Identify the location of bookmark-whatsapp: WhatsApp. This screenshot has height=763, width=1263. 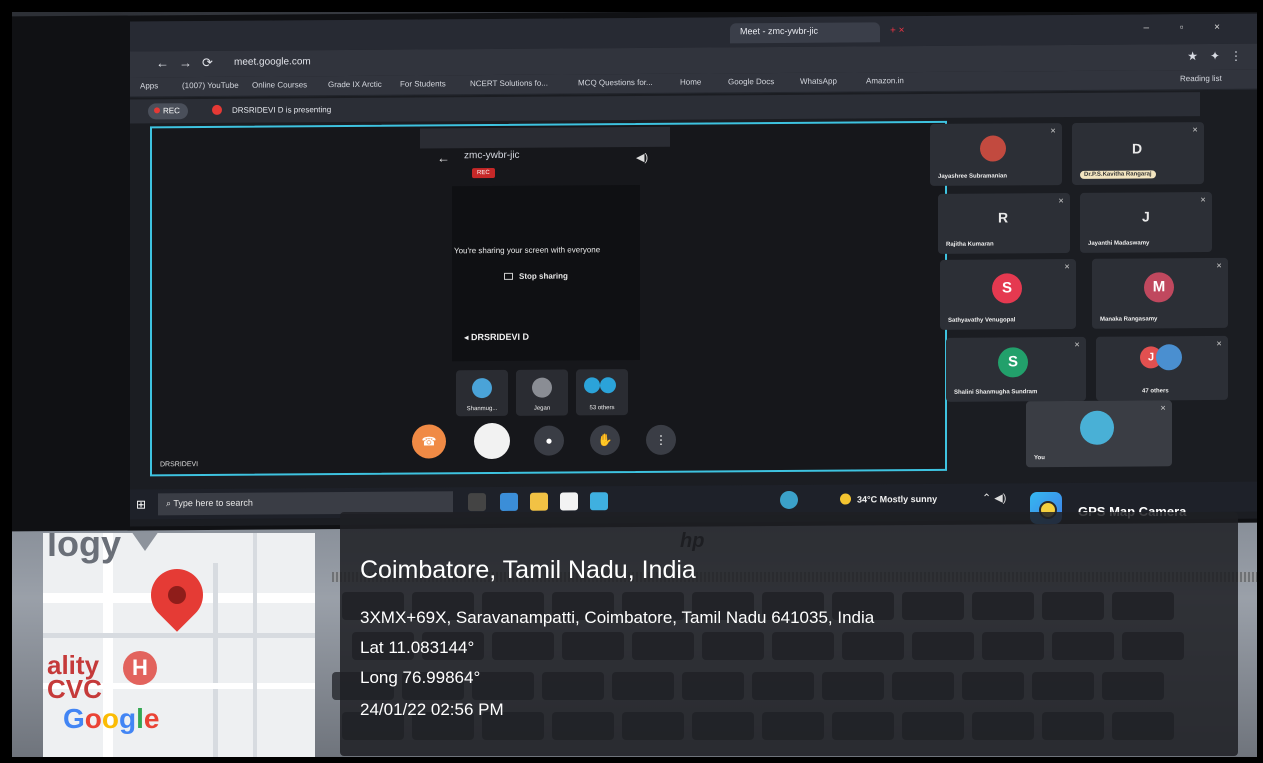
(818, 81).